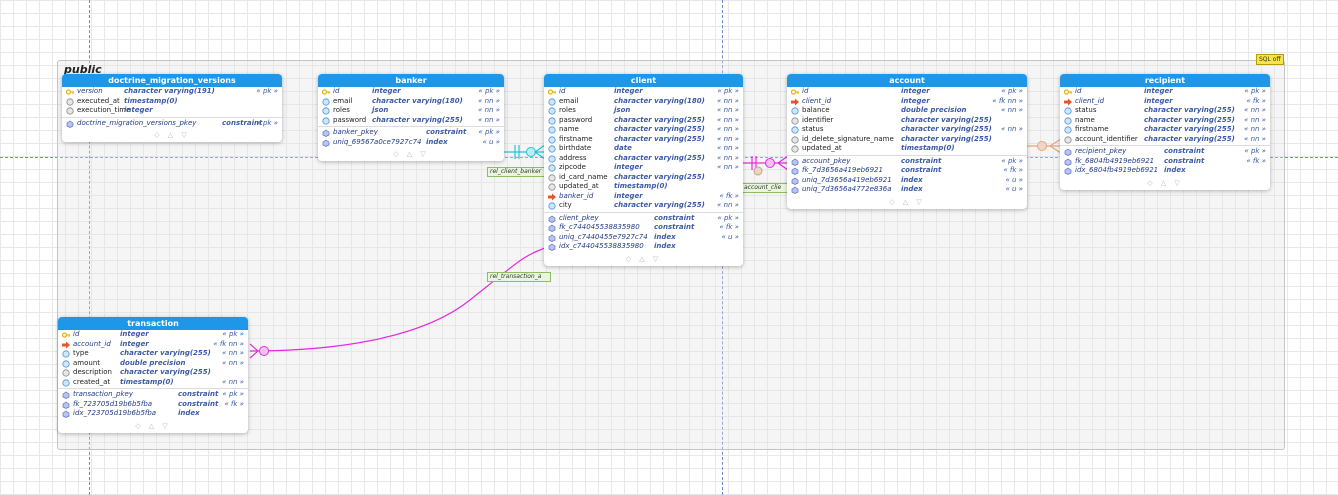 The image size is (1338, 495). Describe the element at coordinates (643, 206) in the screenshot. I see `column-row: city character varying(255) « nn »` at that location.